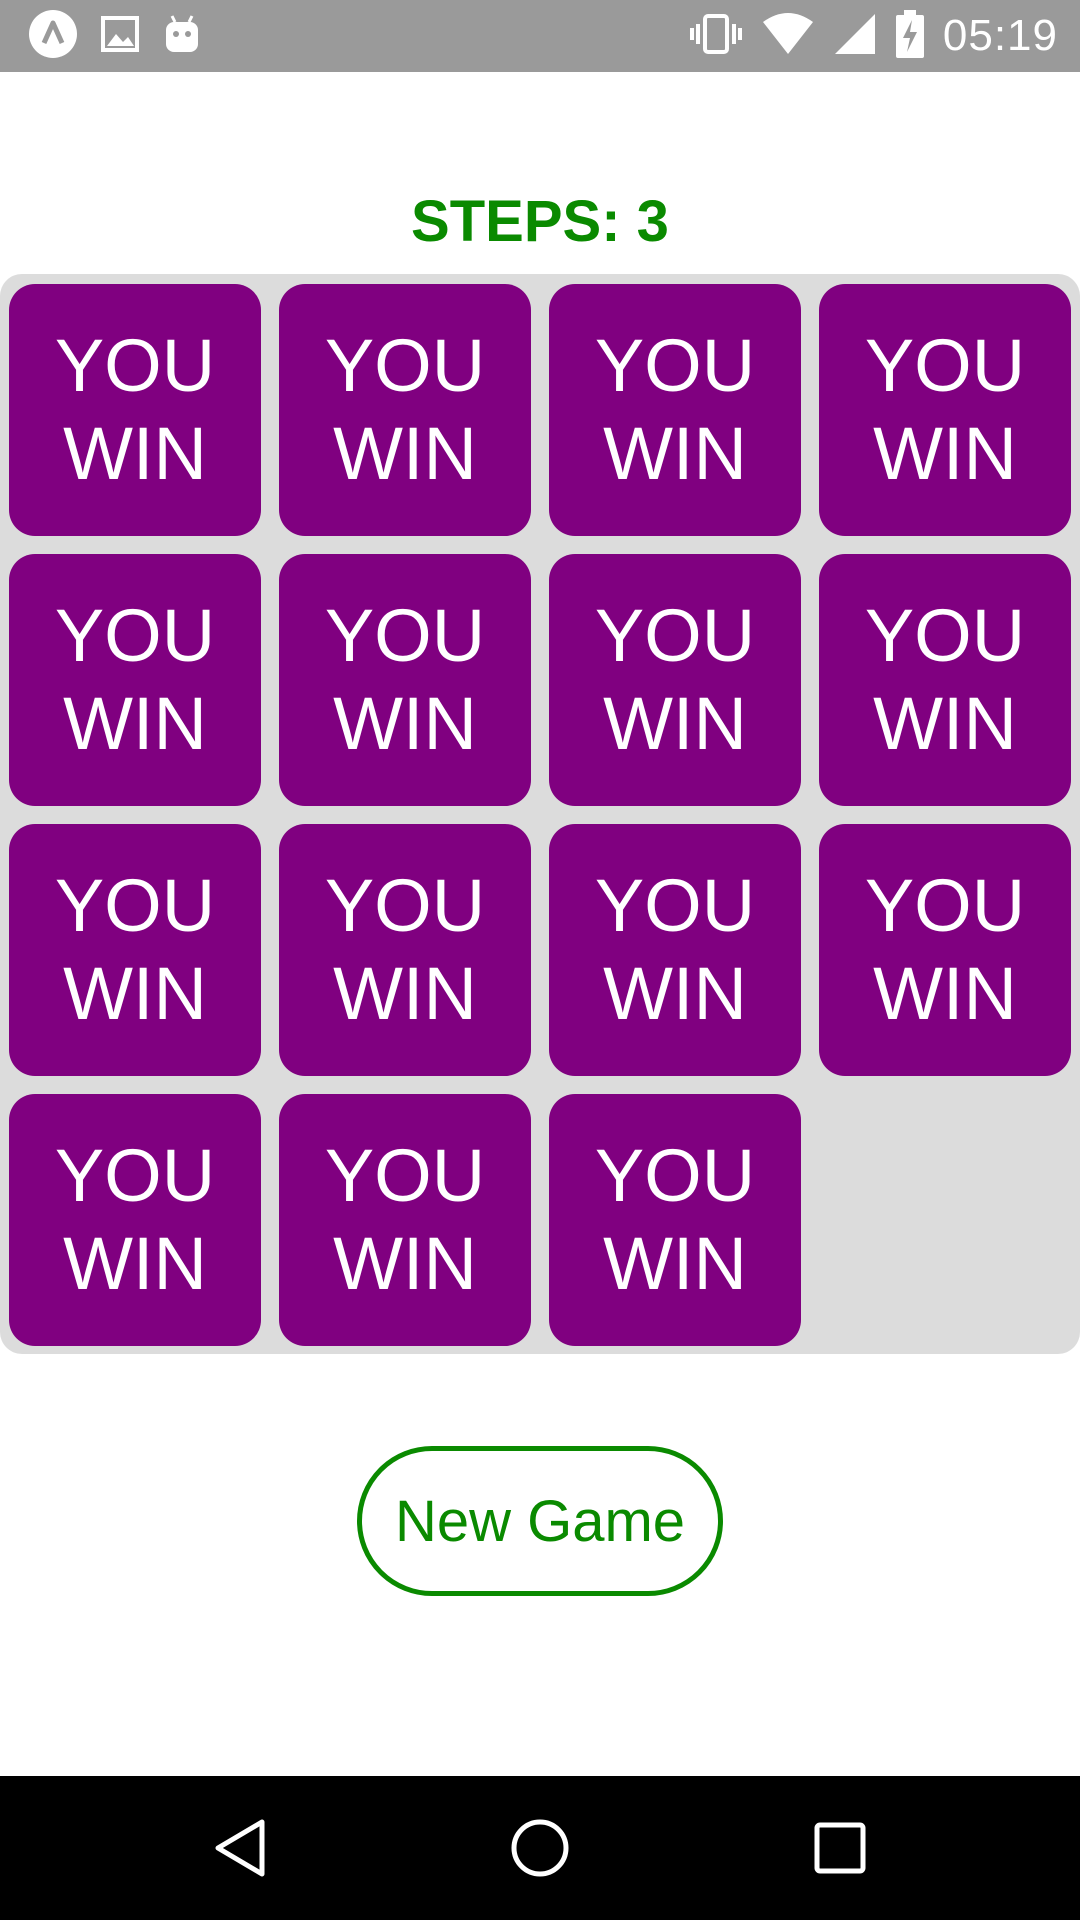 This screenshot has height=1920, width=1080. What do you see at coordinates (516, 221) in the screenshot?
I see `steps-label: STEPS:` at bounding box center [516, 221].